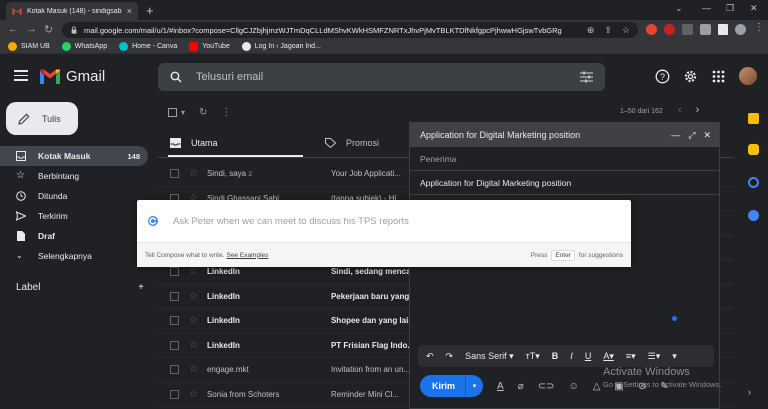 The height and width of the screenshot is (409, 768). What do you see at coordinates (748, 76) in the screenshot?
I see `account-avatar` at bounding box center [748, 76].